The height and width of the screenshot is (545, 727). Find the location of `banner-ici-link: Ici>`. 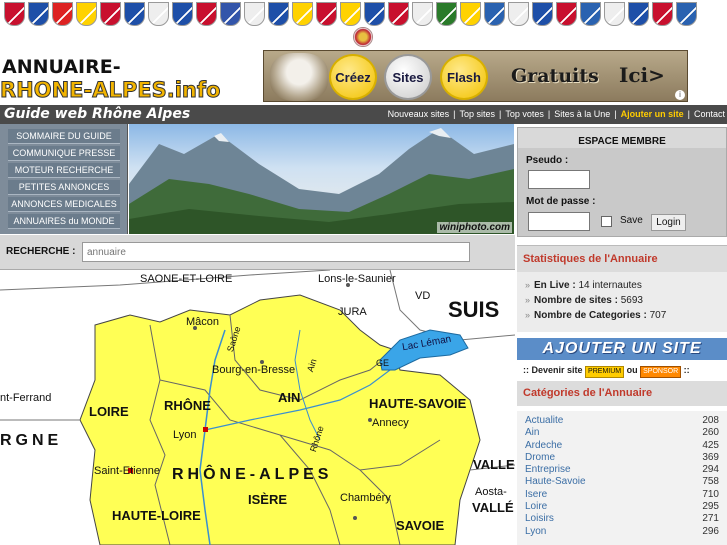

banner-ici-link: Ici> is located at coordinates (642, 75).